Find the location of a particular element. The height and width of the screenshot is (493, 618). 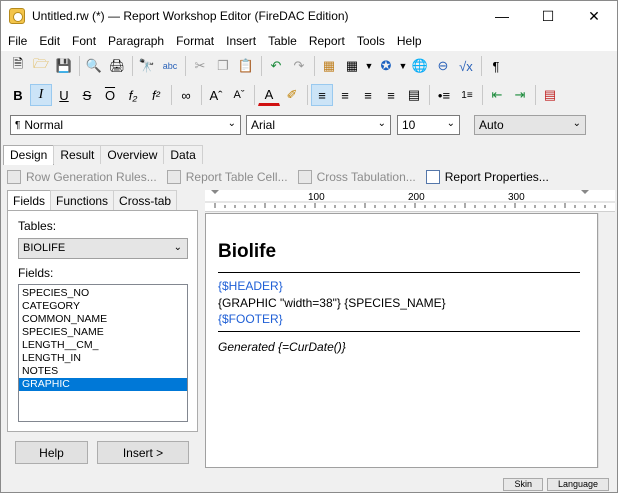

doc-heading: Biolife is located at coordinates (247, 252).